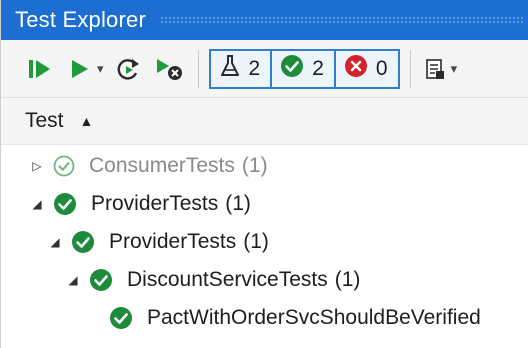 The height and width of the screenshot is (348, 528). What do you see at coordinates (356, 69) in the screenshot?
I see `failed-icon` at bounding box center [356, 69].